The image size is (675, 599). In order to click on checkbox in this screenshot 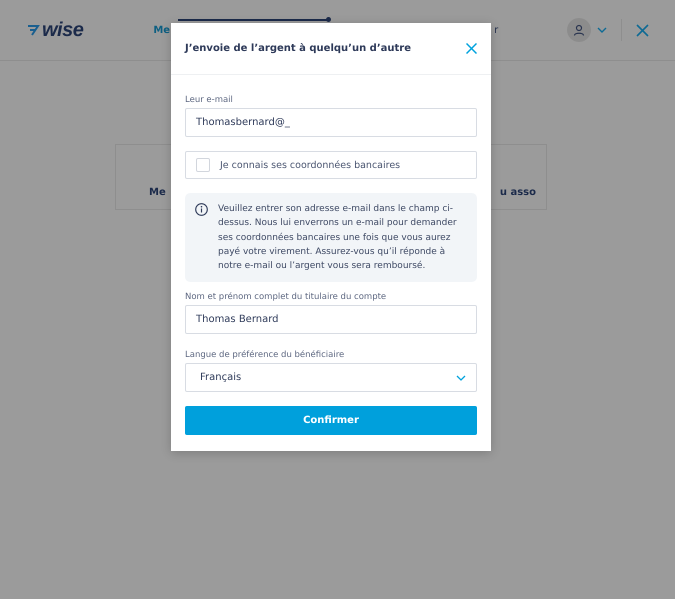, I will do `click(203, 165)`.